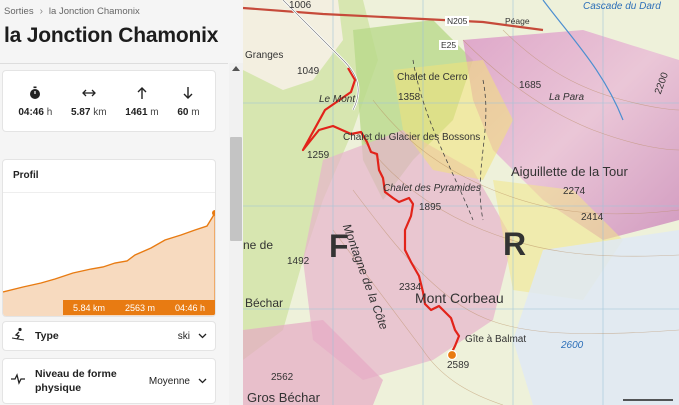 This screenshot has height=405, width=679. I want to click on map-label: E25, so click(449, 45).